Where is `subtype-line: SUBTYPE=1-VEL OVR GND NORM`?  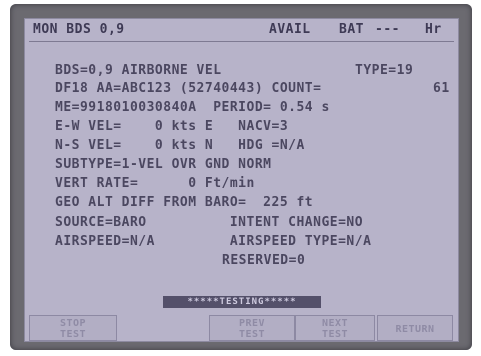 subtype-line: SUBTYPE=1-VEL OVR GND NORM is located at coordinates (163, 164).